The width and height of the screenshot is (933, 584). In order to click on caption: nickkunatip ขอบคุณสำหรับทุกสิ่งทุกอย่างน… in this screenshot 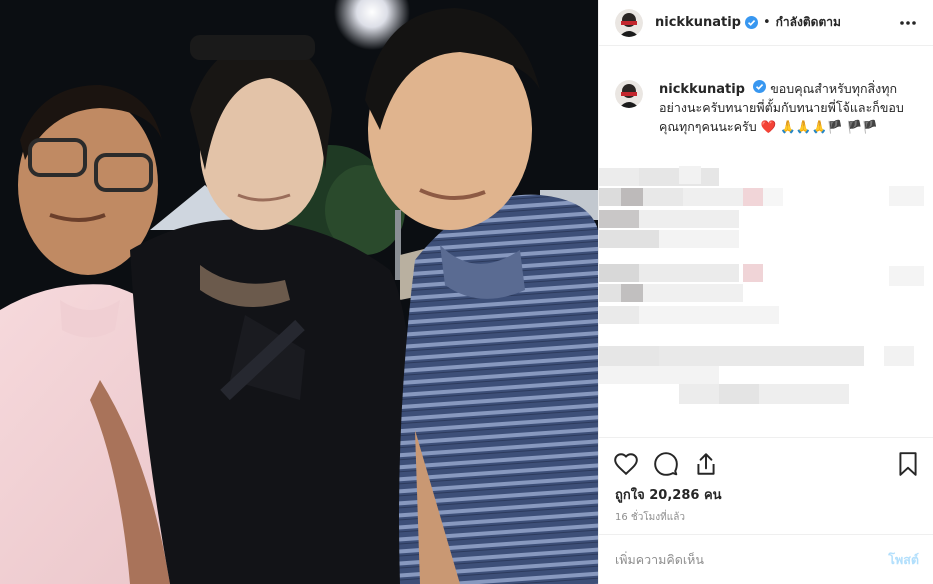, I will do `click(767, 108)`.